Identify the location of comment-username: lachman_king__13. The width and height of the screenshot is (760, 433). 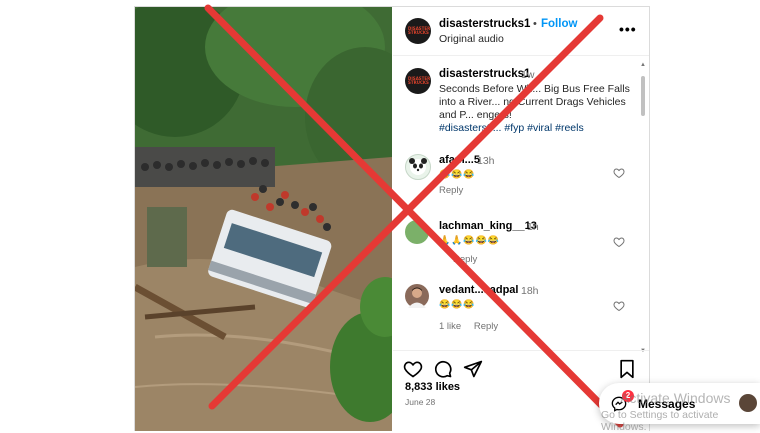
(488, 226).